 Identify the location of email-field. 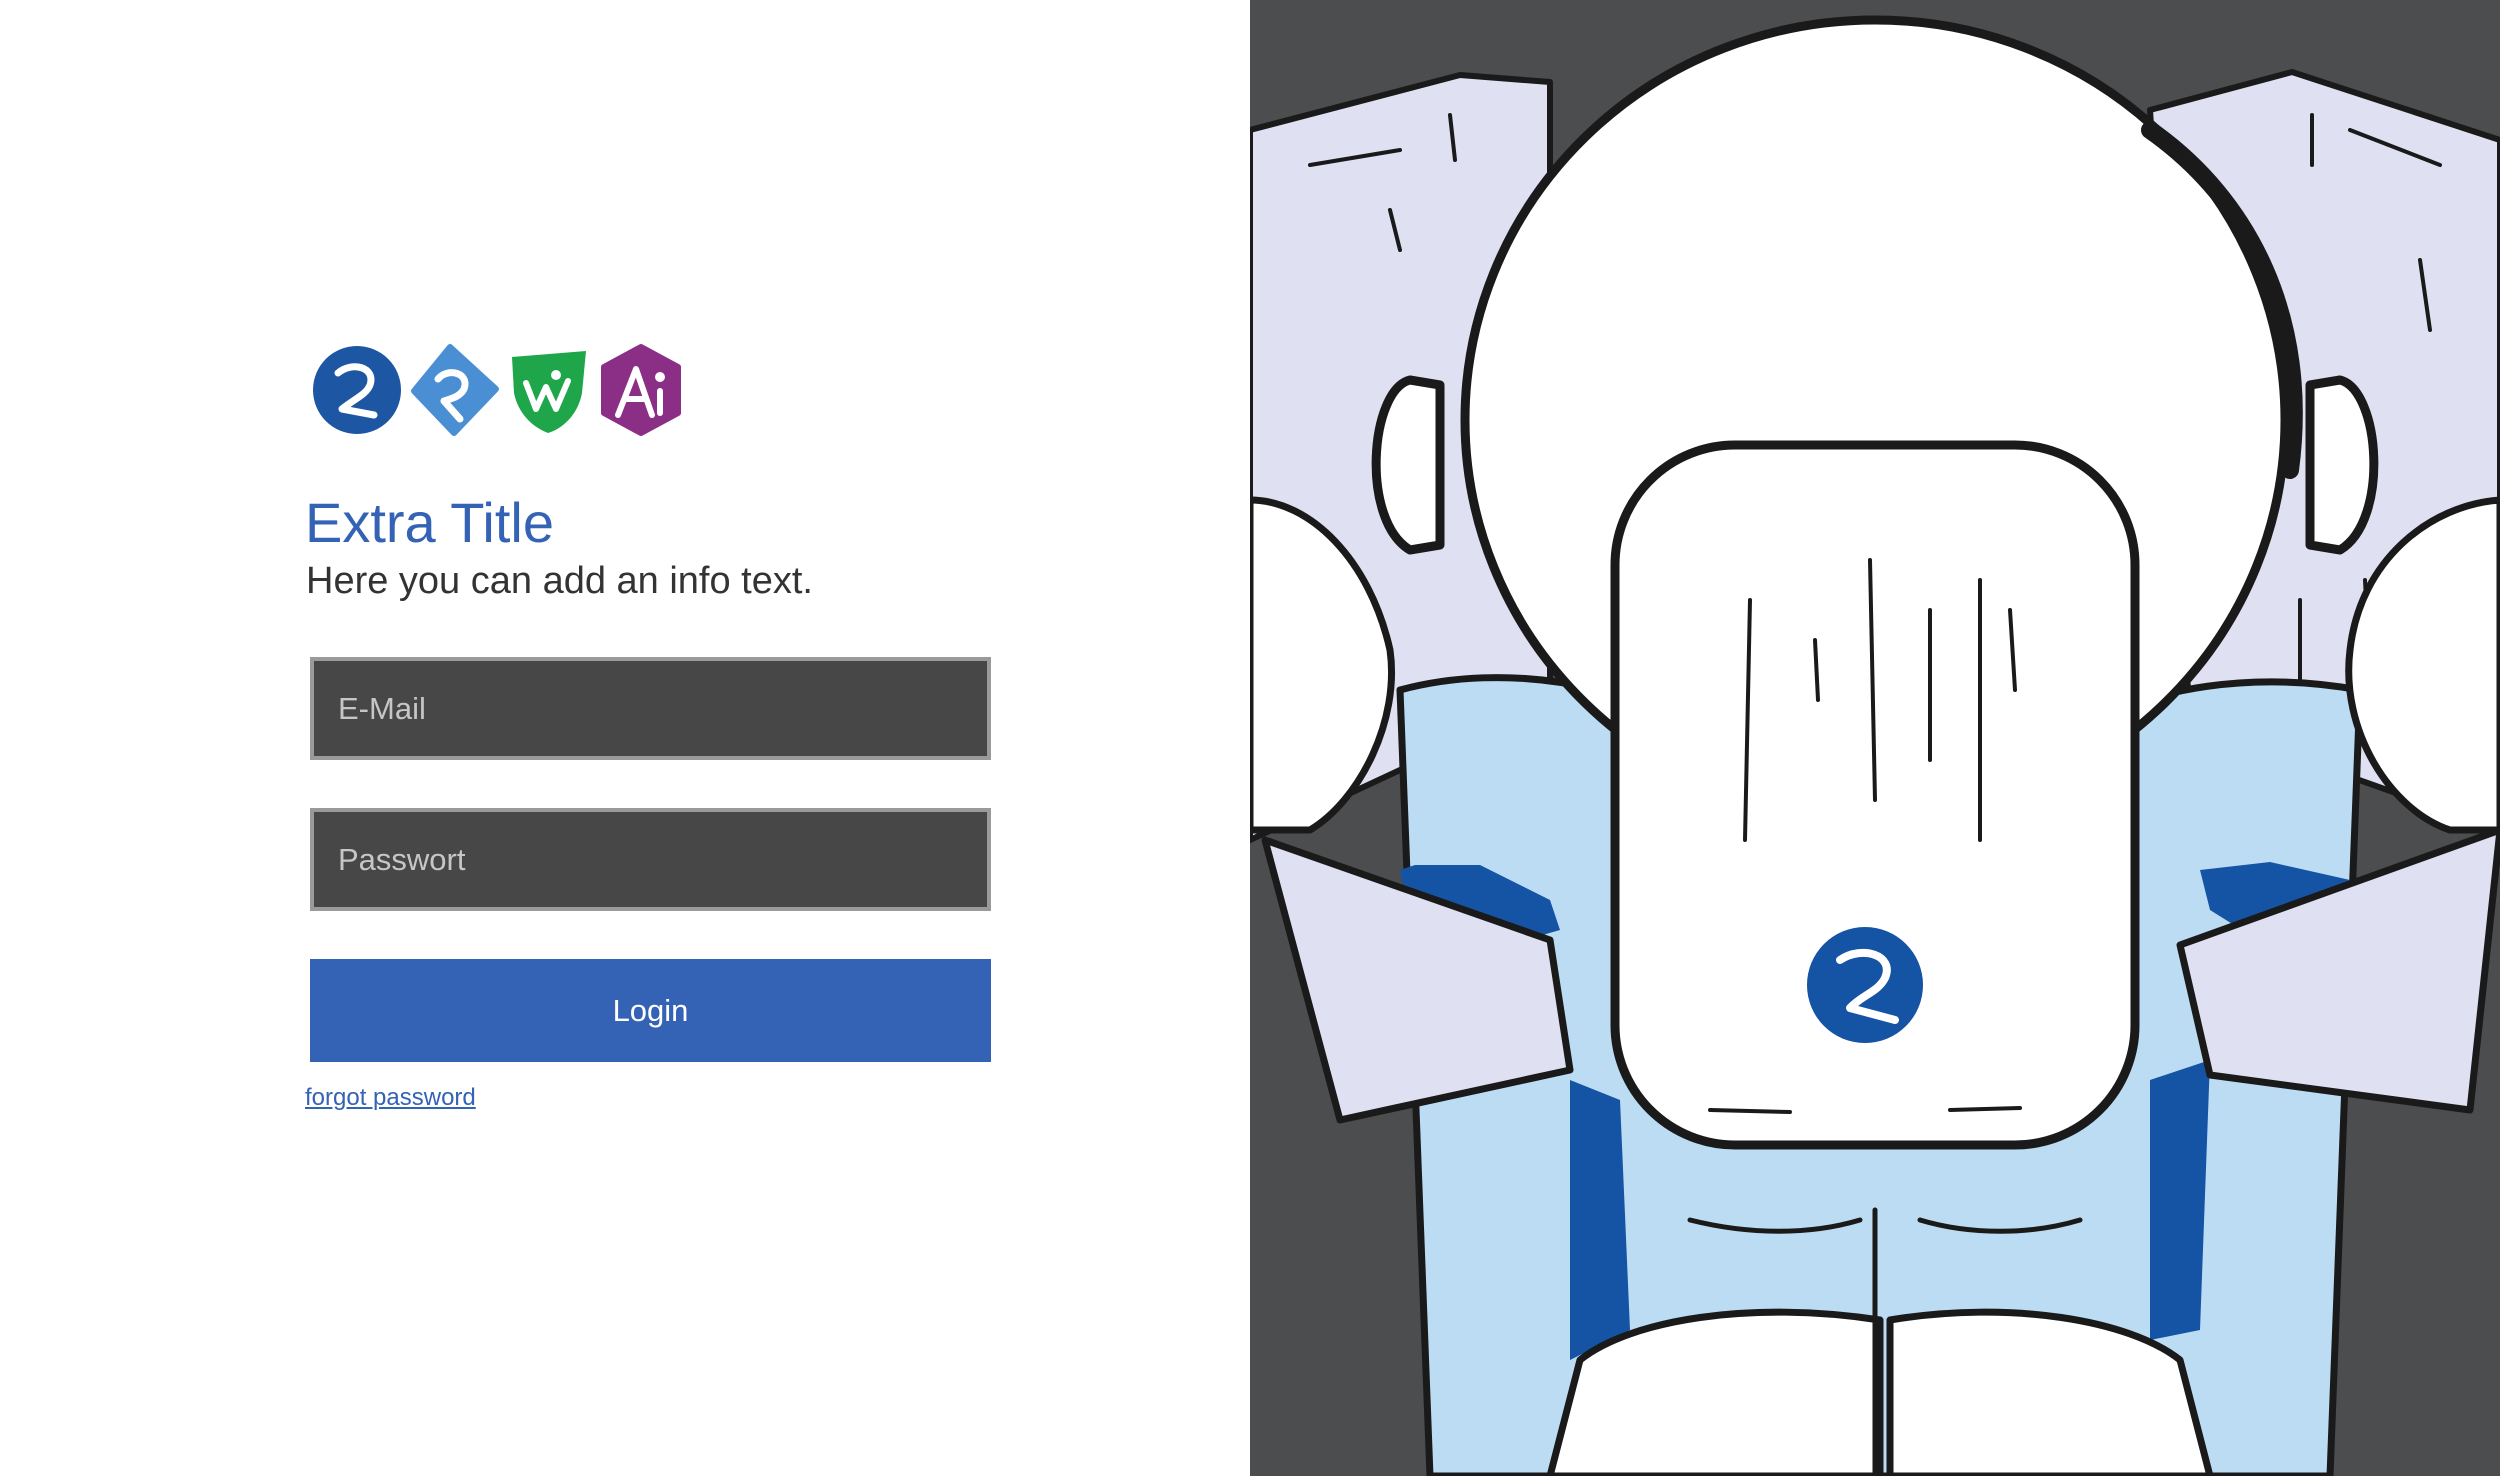
(650, 708).